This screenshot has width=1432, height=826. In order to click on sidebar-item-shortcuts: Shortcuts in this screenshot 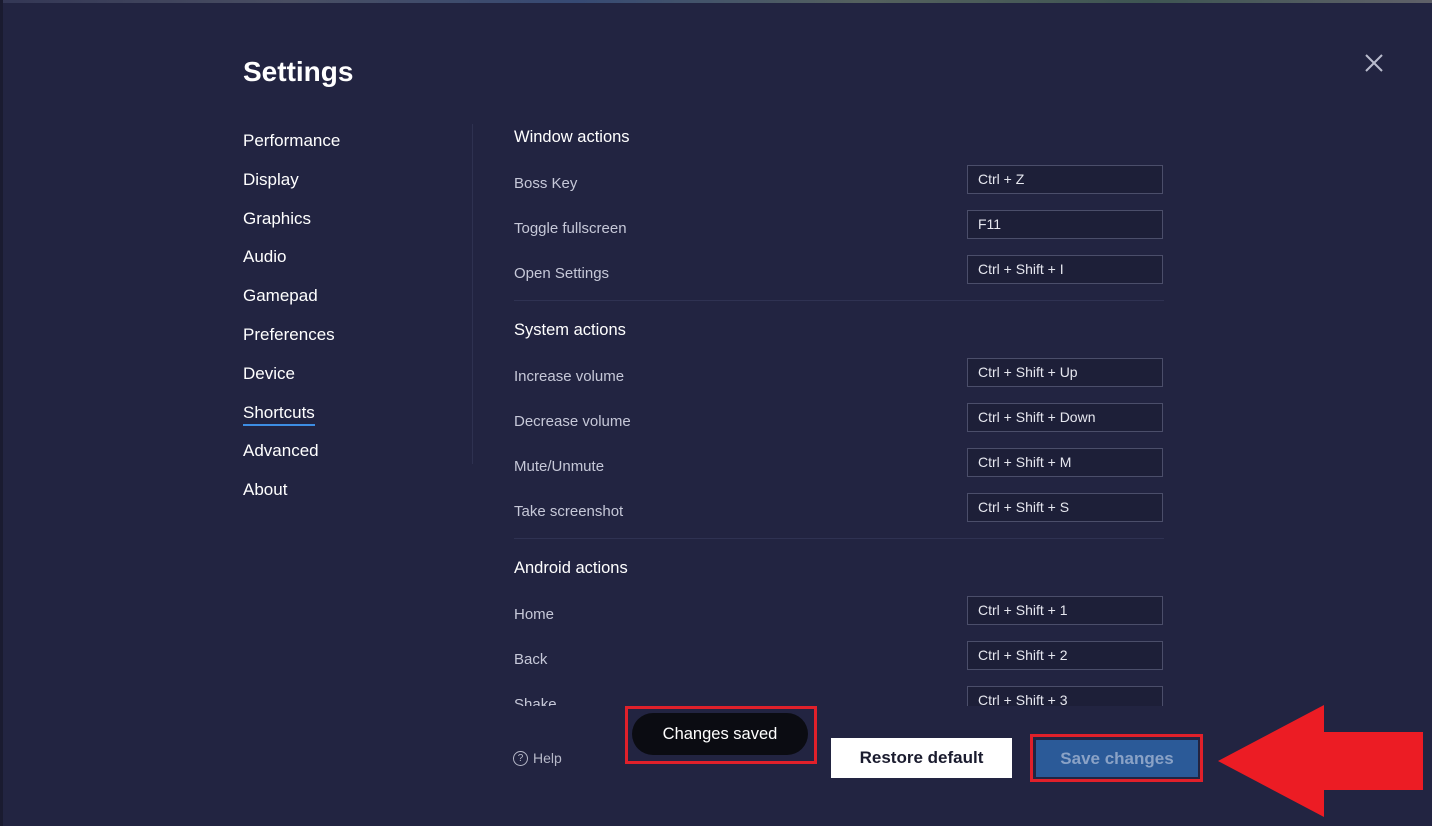, I will do `click(343, 419)`.